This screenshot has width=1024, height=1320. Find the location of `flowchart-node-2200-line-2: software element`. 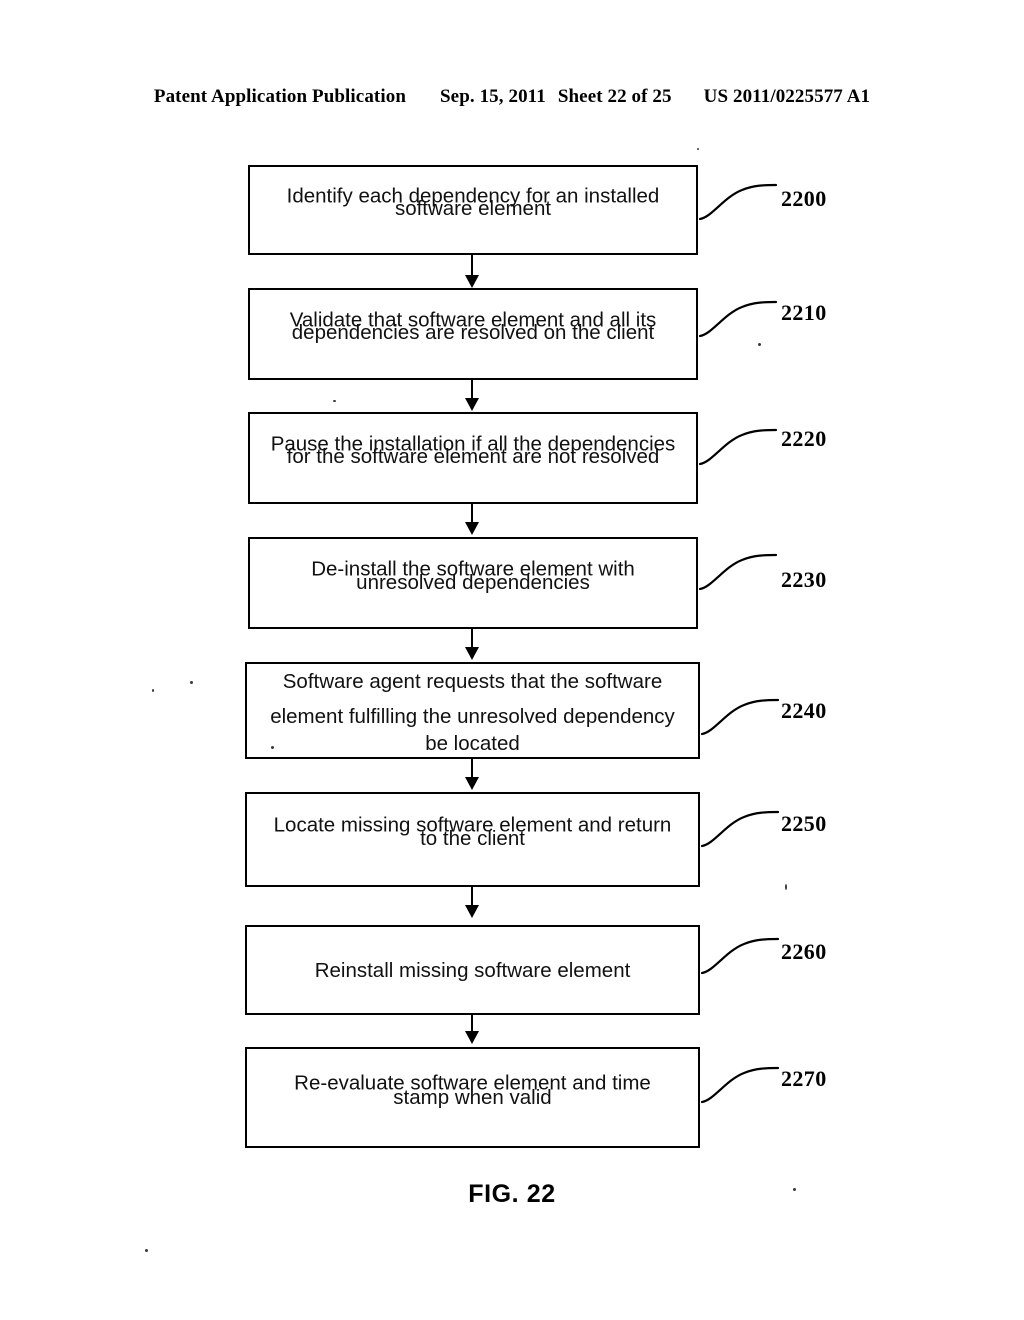

flowchart-node-2200-line-2: software element is located at coordinates (473, 208).